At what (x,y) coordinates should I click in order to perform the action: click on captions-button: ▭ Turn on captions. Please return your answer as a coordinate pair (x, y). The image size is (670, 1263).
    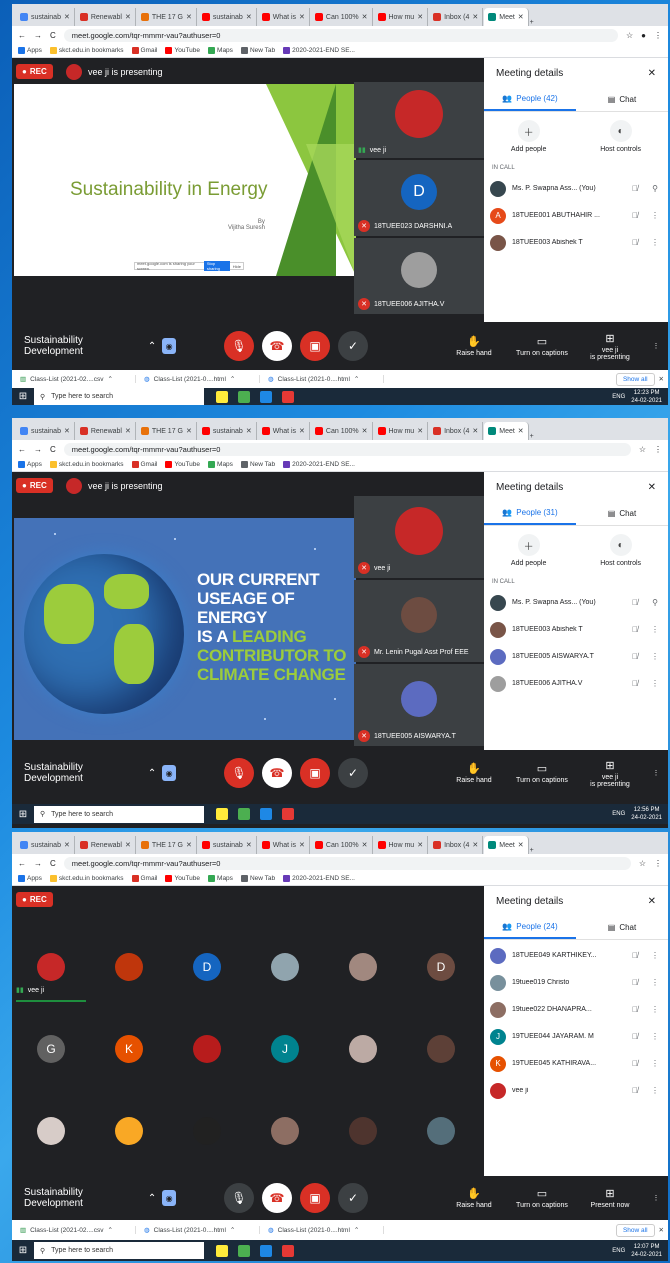
    Looking at the image, I should click on (542, 773).